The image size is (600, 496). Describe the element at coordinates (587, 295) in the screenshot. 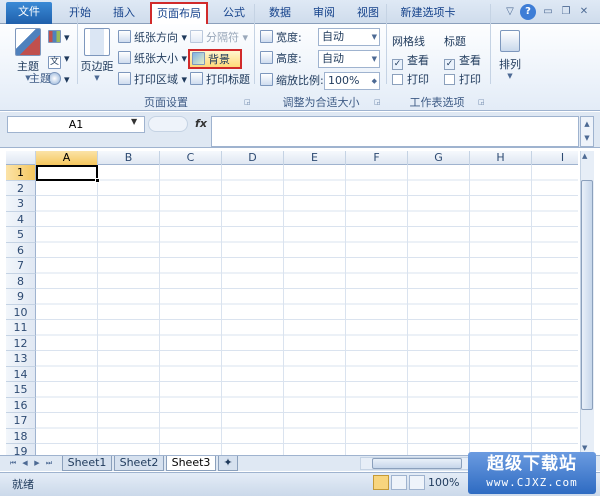

I see `vertical-scroll-thumb` at that location.